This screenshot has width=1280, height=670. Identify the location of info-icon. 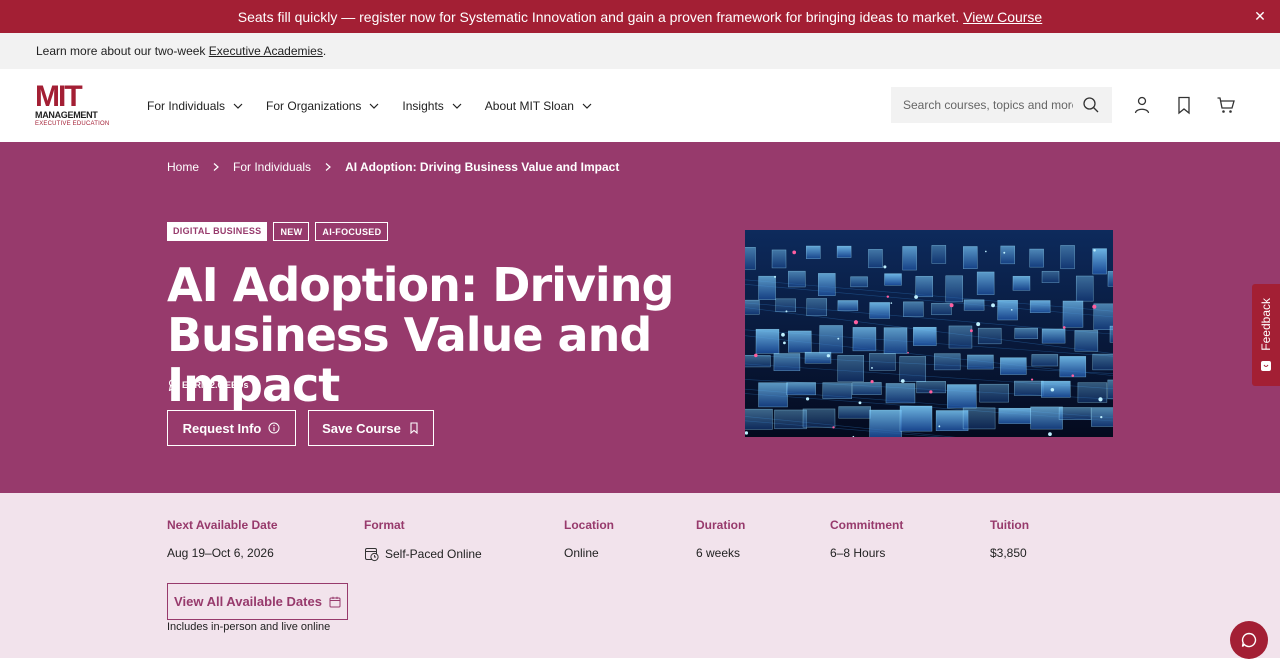
(274, 428).